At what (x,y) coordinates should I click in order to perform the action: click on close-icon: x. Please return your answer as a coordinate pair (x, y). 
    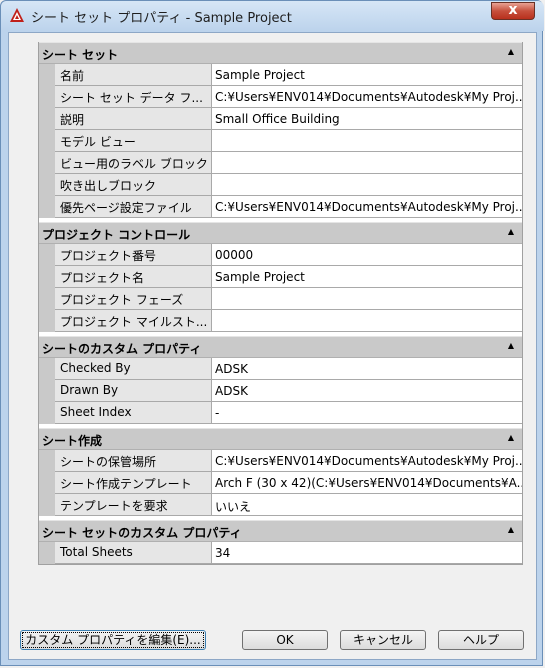
    Looking at the image, I should click on (513, 10).